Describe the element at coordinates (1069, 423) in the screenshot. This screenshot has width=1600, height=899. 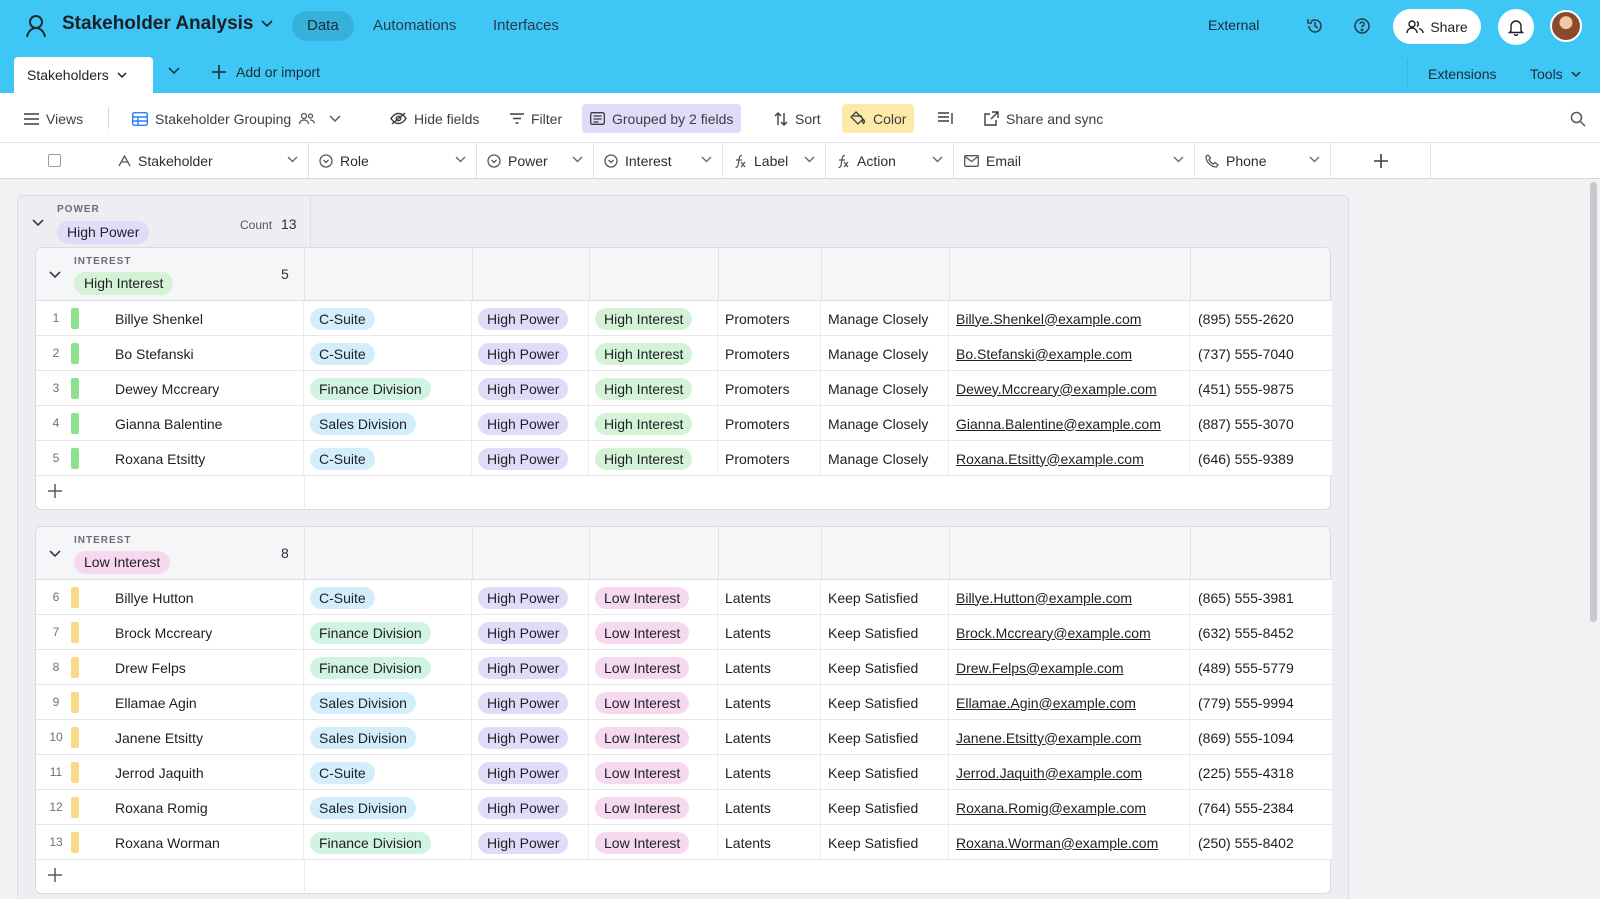
I see `cell-email: Gianna.Balentine@example.com` at that location.